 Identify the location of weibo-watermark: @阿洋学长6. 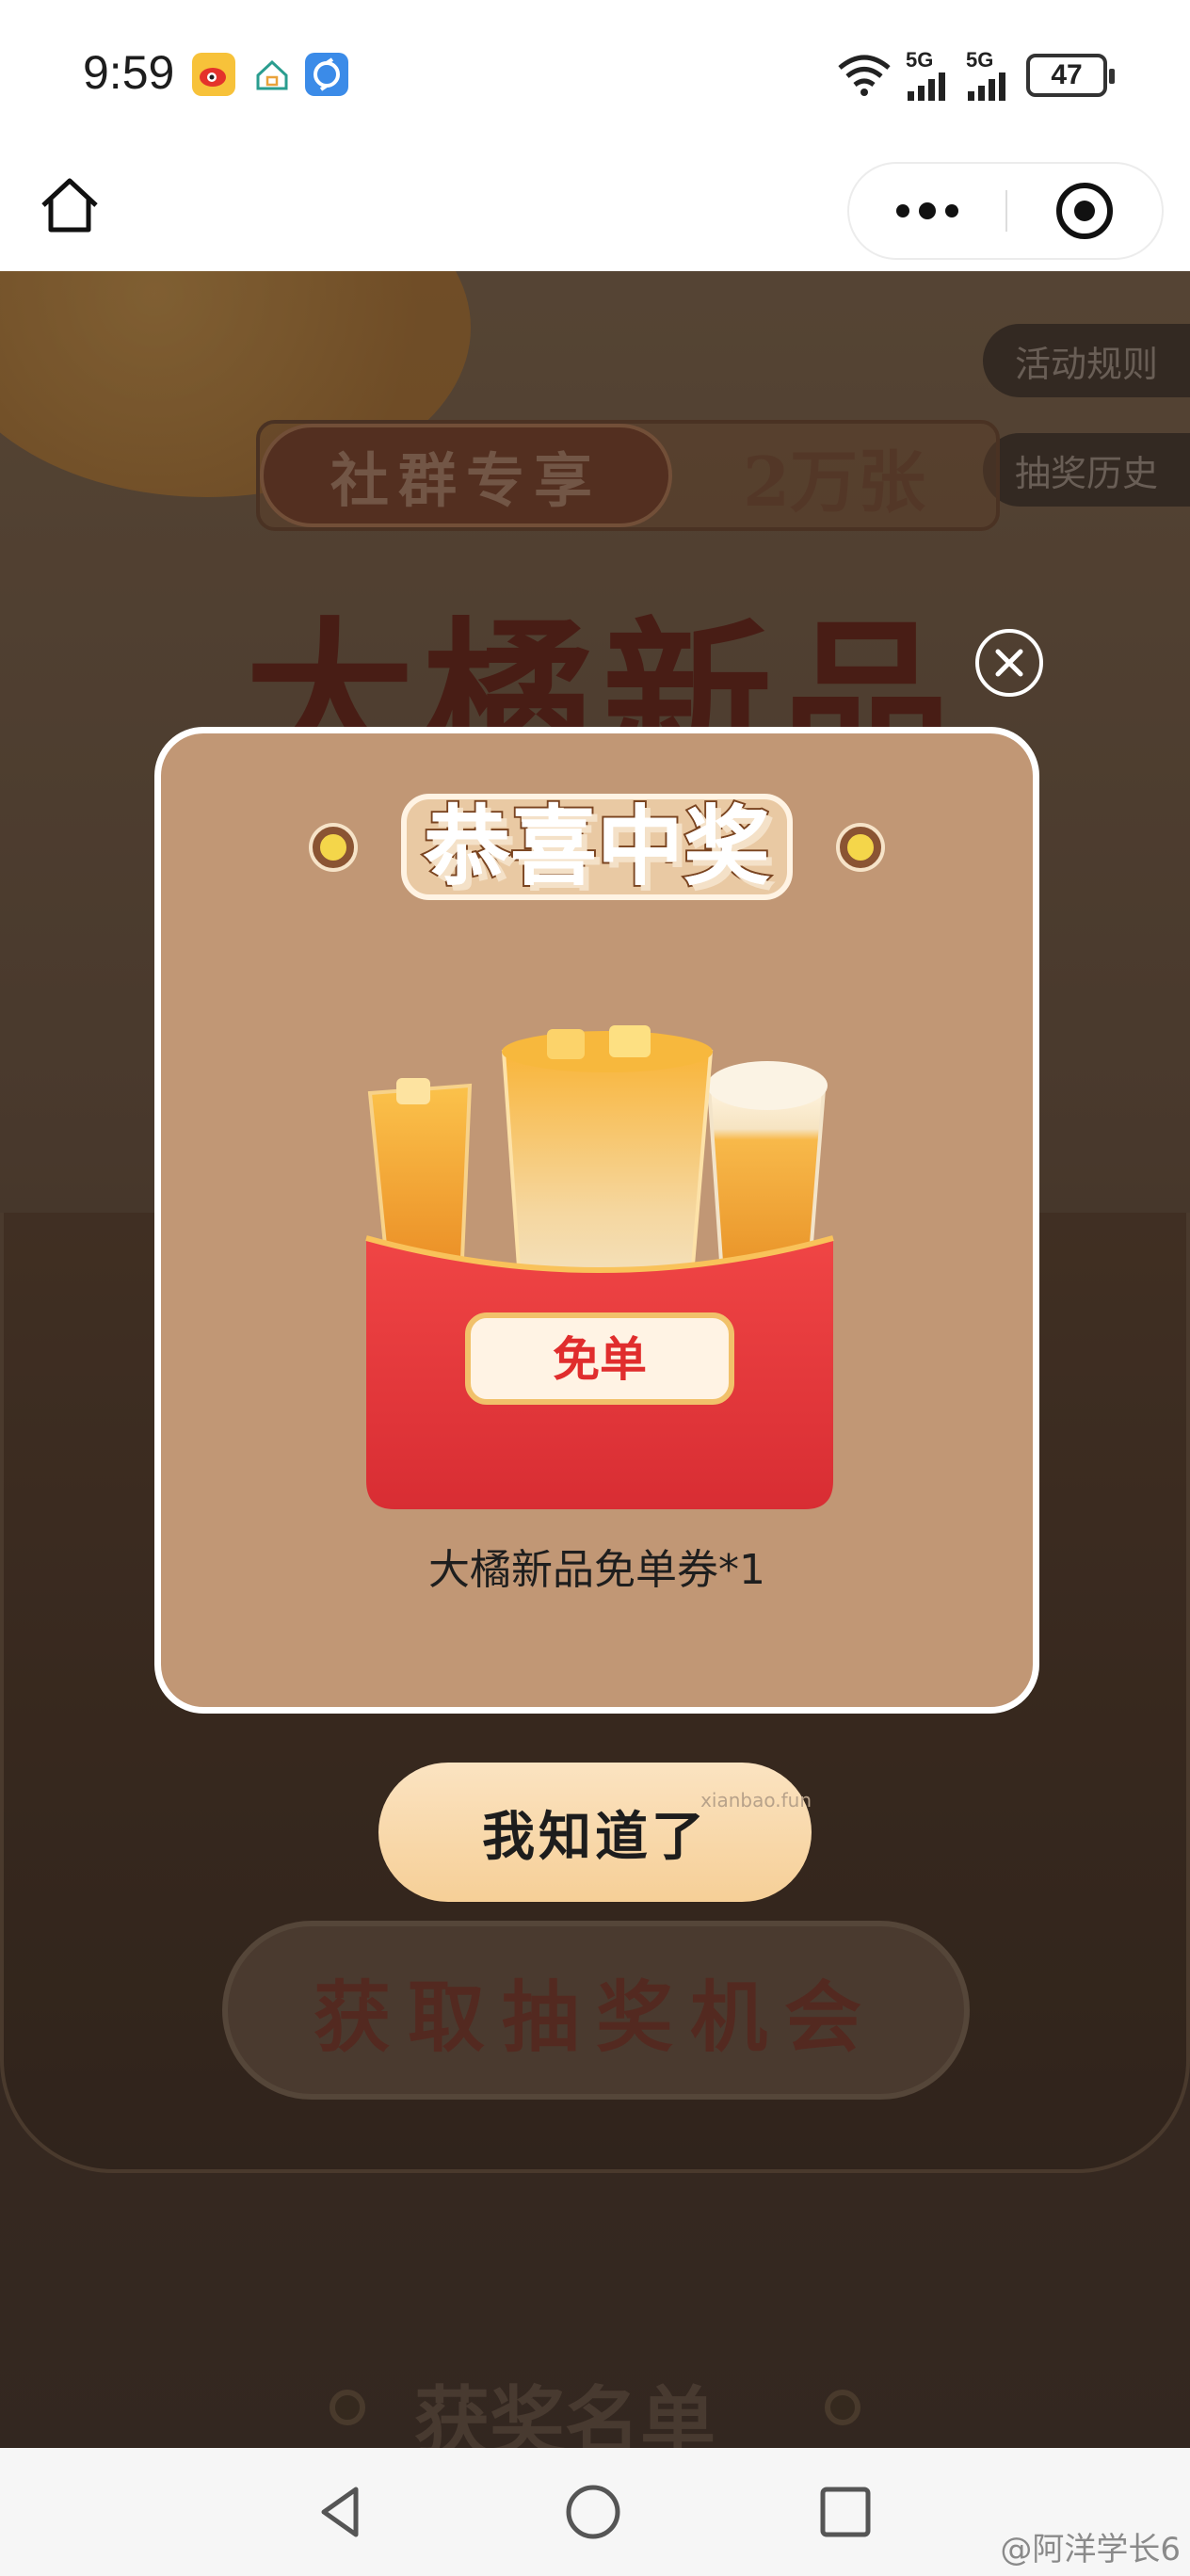
(1091, 2549).